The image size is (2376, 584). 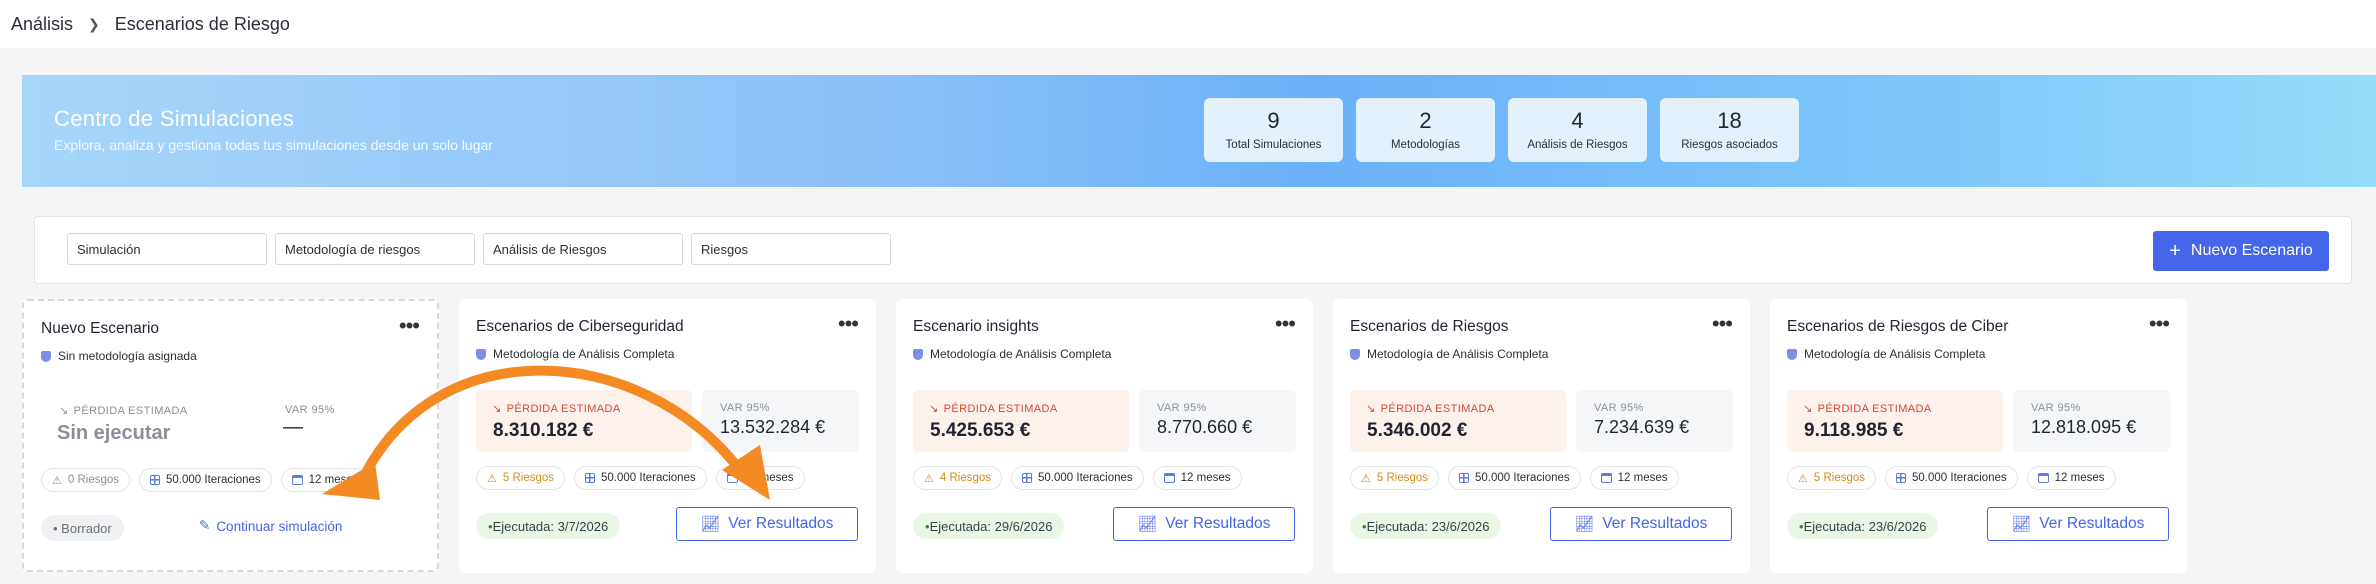 I want to click on new-scenario-label: Nuevo Escenario, so click(x=2251, y=250).